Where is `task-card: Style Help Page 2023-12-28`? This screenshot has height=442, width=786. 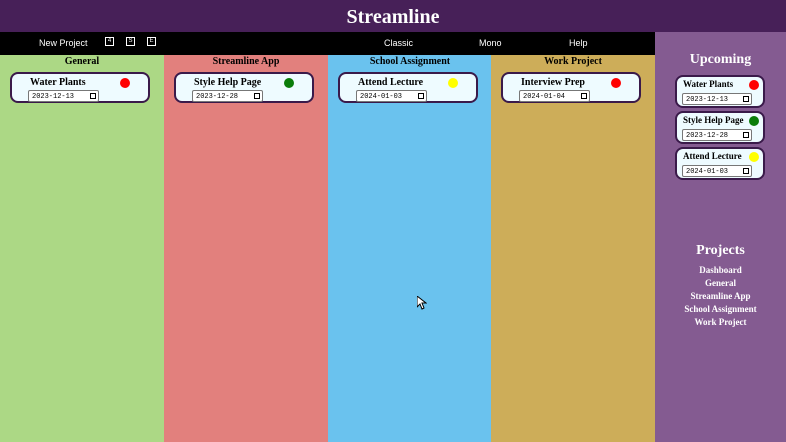
task-card: Style Help Page 2023-12-28 is located at coordinates (244, 87).